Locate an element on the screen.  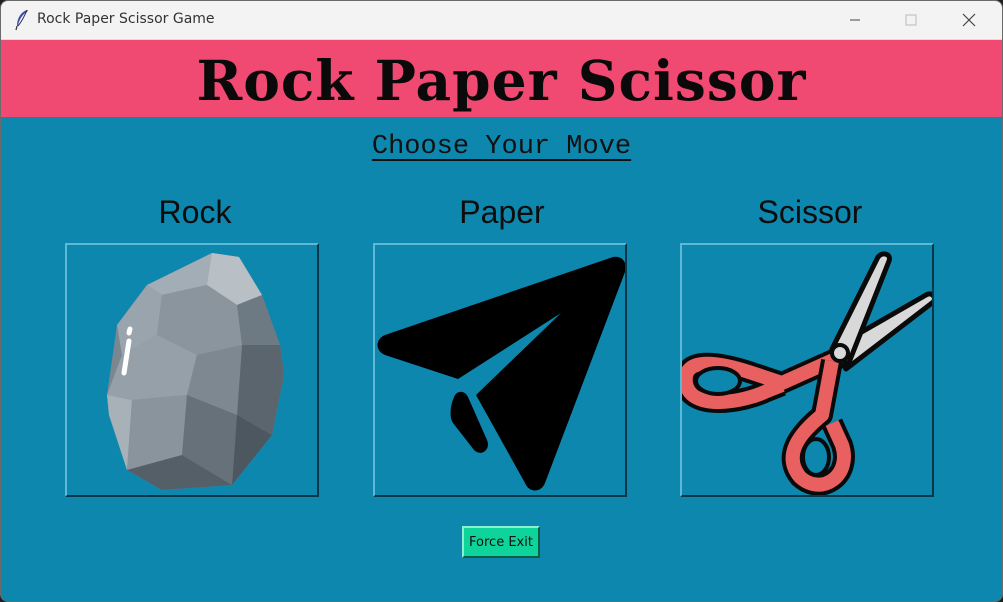
minimize-button is located at coordinates (856, 20).